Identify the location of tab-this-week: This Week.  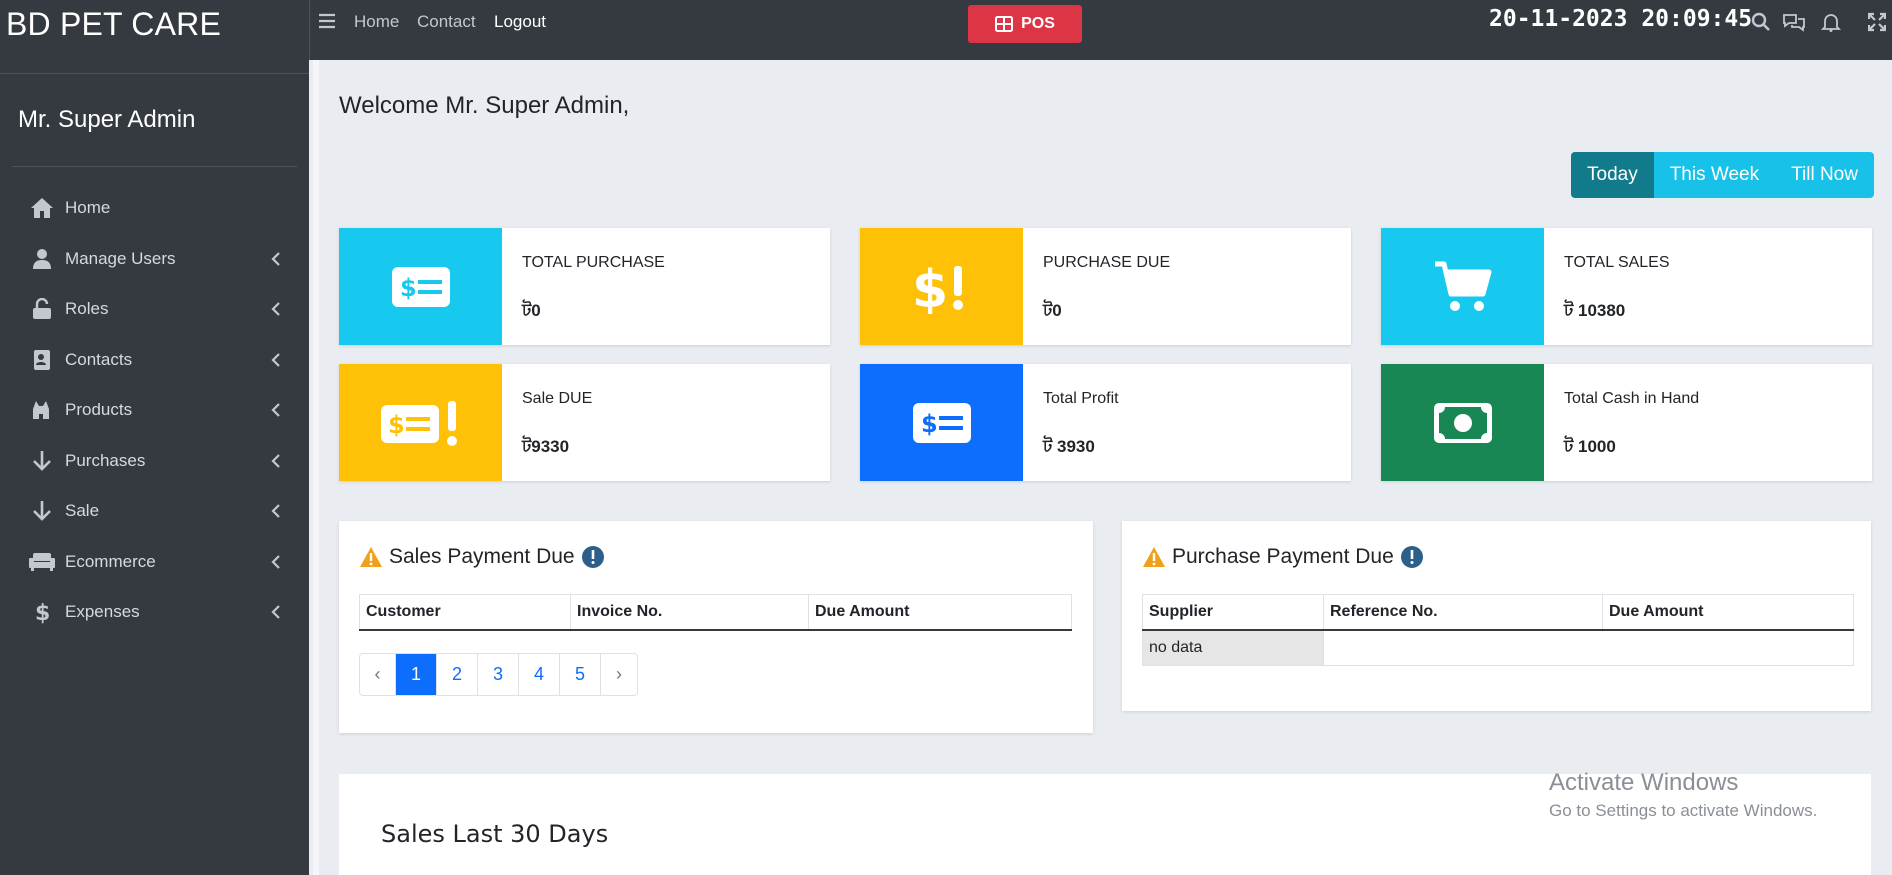
(1714, 175).